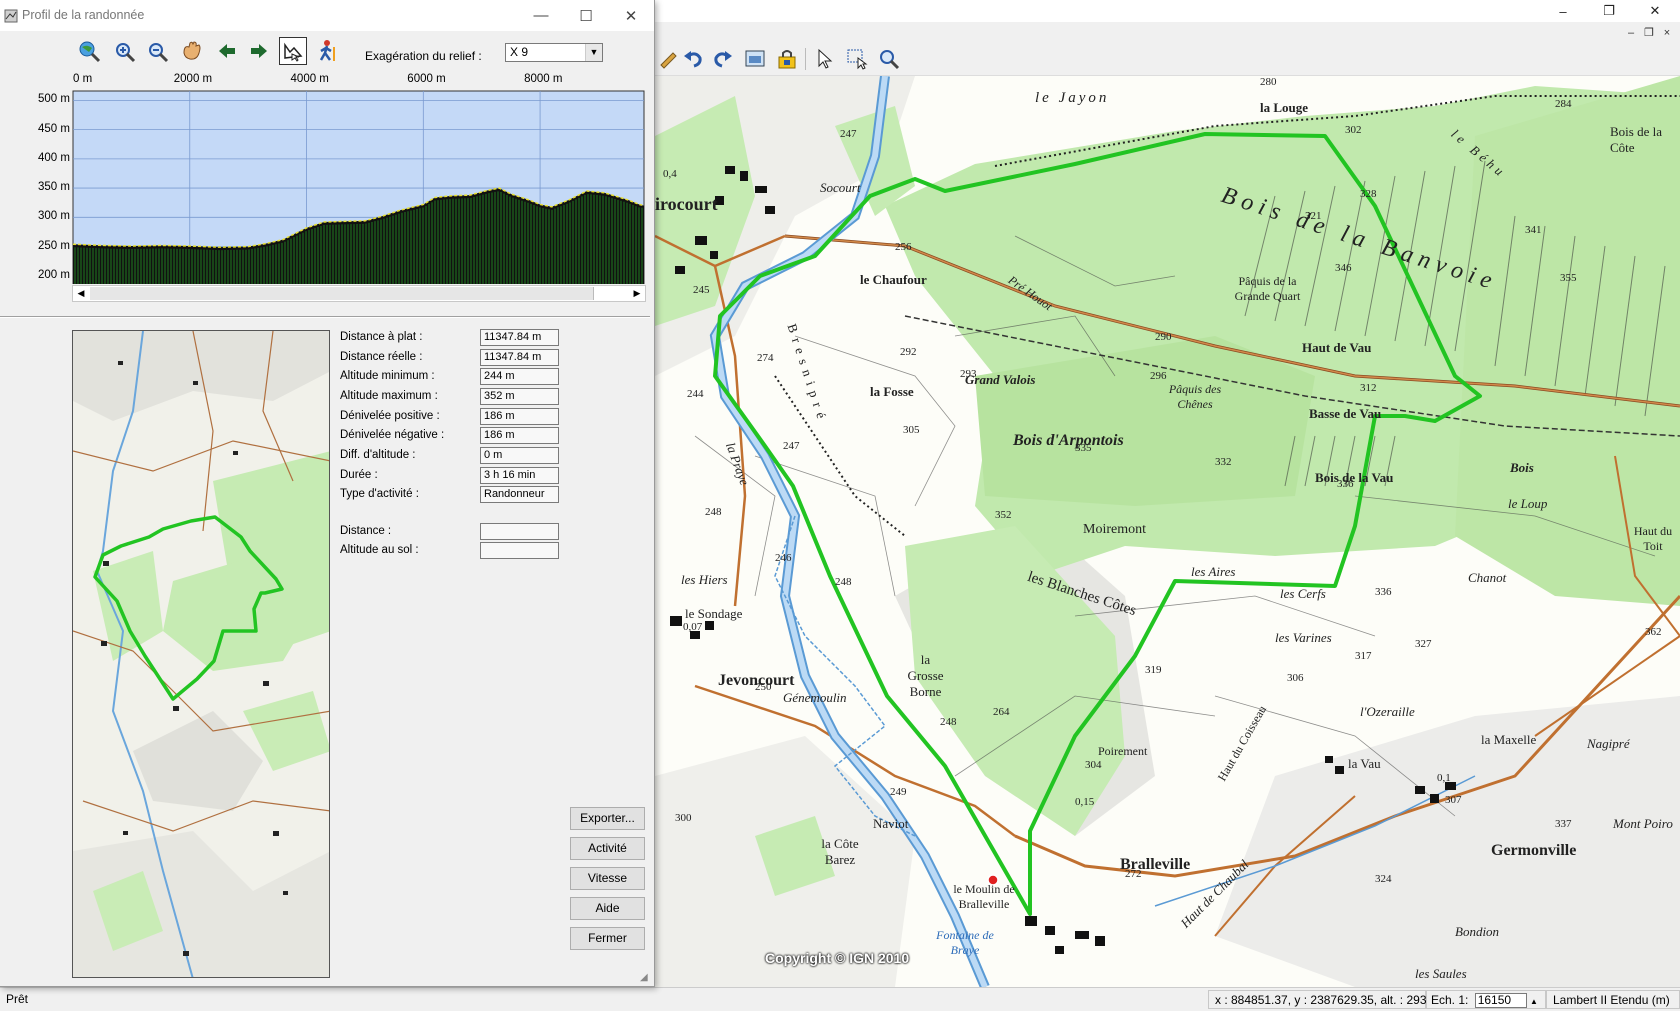  What do you see at coordinates (54, 157) in the screenshot?
I see `y-tick-label: 400 m` at bounding box center [54, 157].